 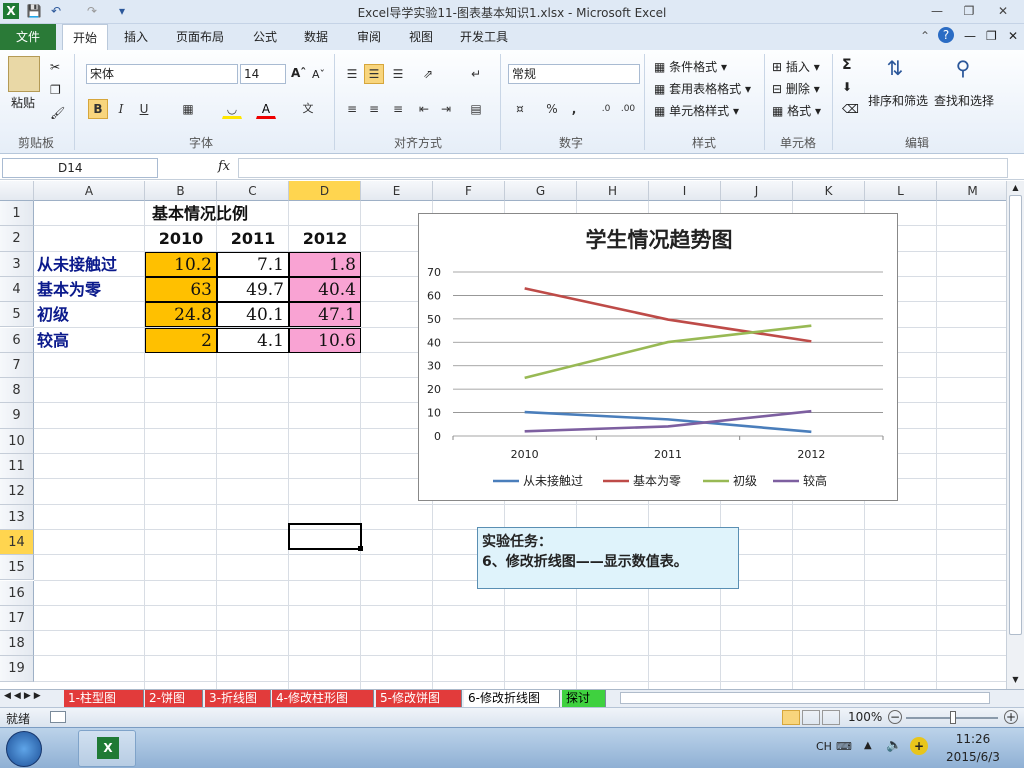 What do you see at coordinates (17, 214) in the screenshot?
I see `row-header-1: 1` at bounding box center [17, 214].